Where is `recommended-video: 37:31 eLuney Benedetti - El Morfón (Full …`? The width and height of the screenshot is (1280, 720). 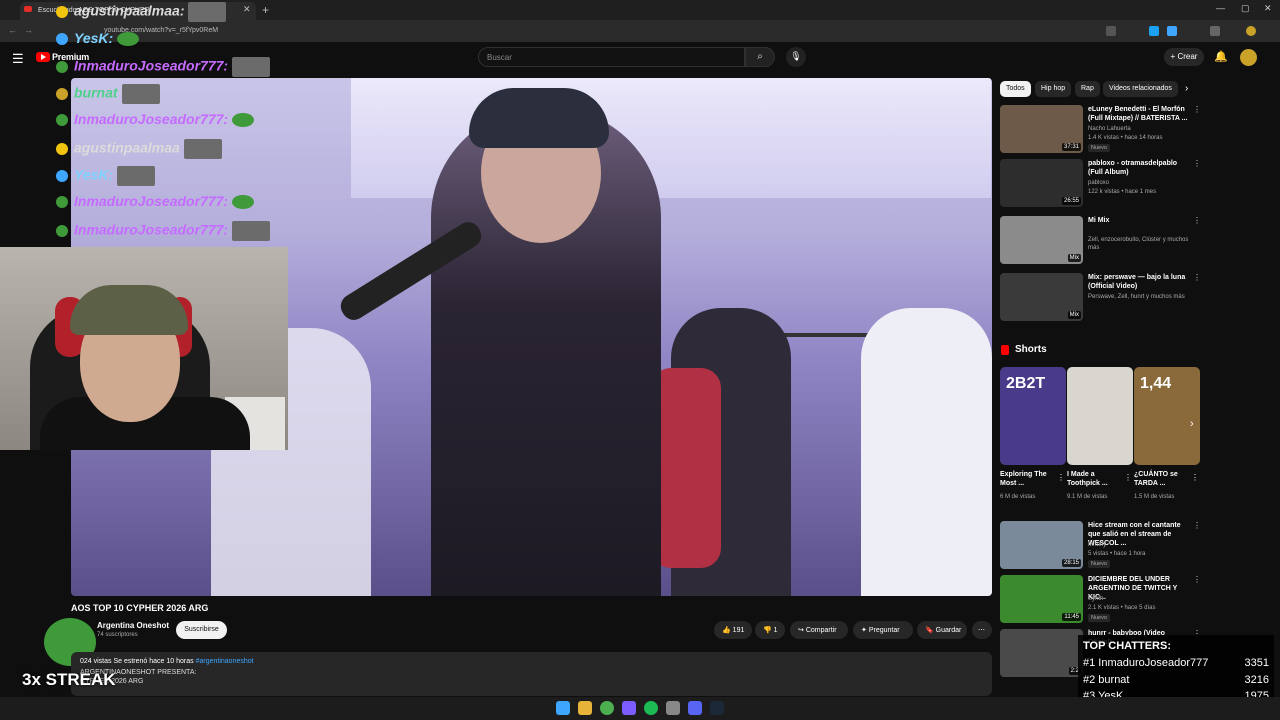
recommended-video: 37:31 eLuney Benedetti - El Morfón (Full … is located at coordinates (1100, 131).